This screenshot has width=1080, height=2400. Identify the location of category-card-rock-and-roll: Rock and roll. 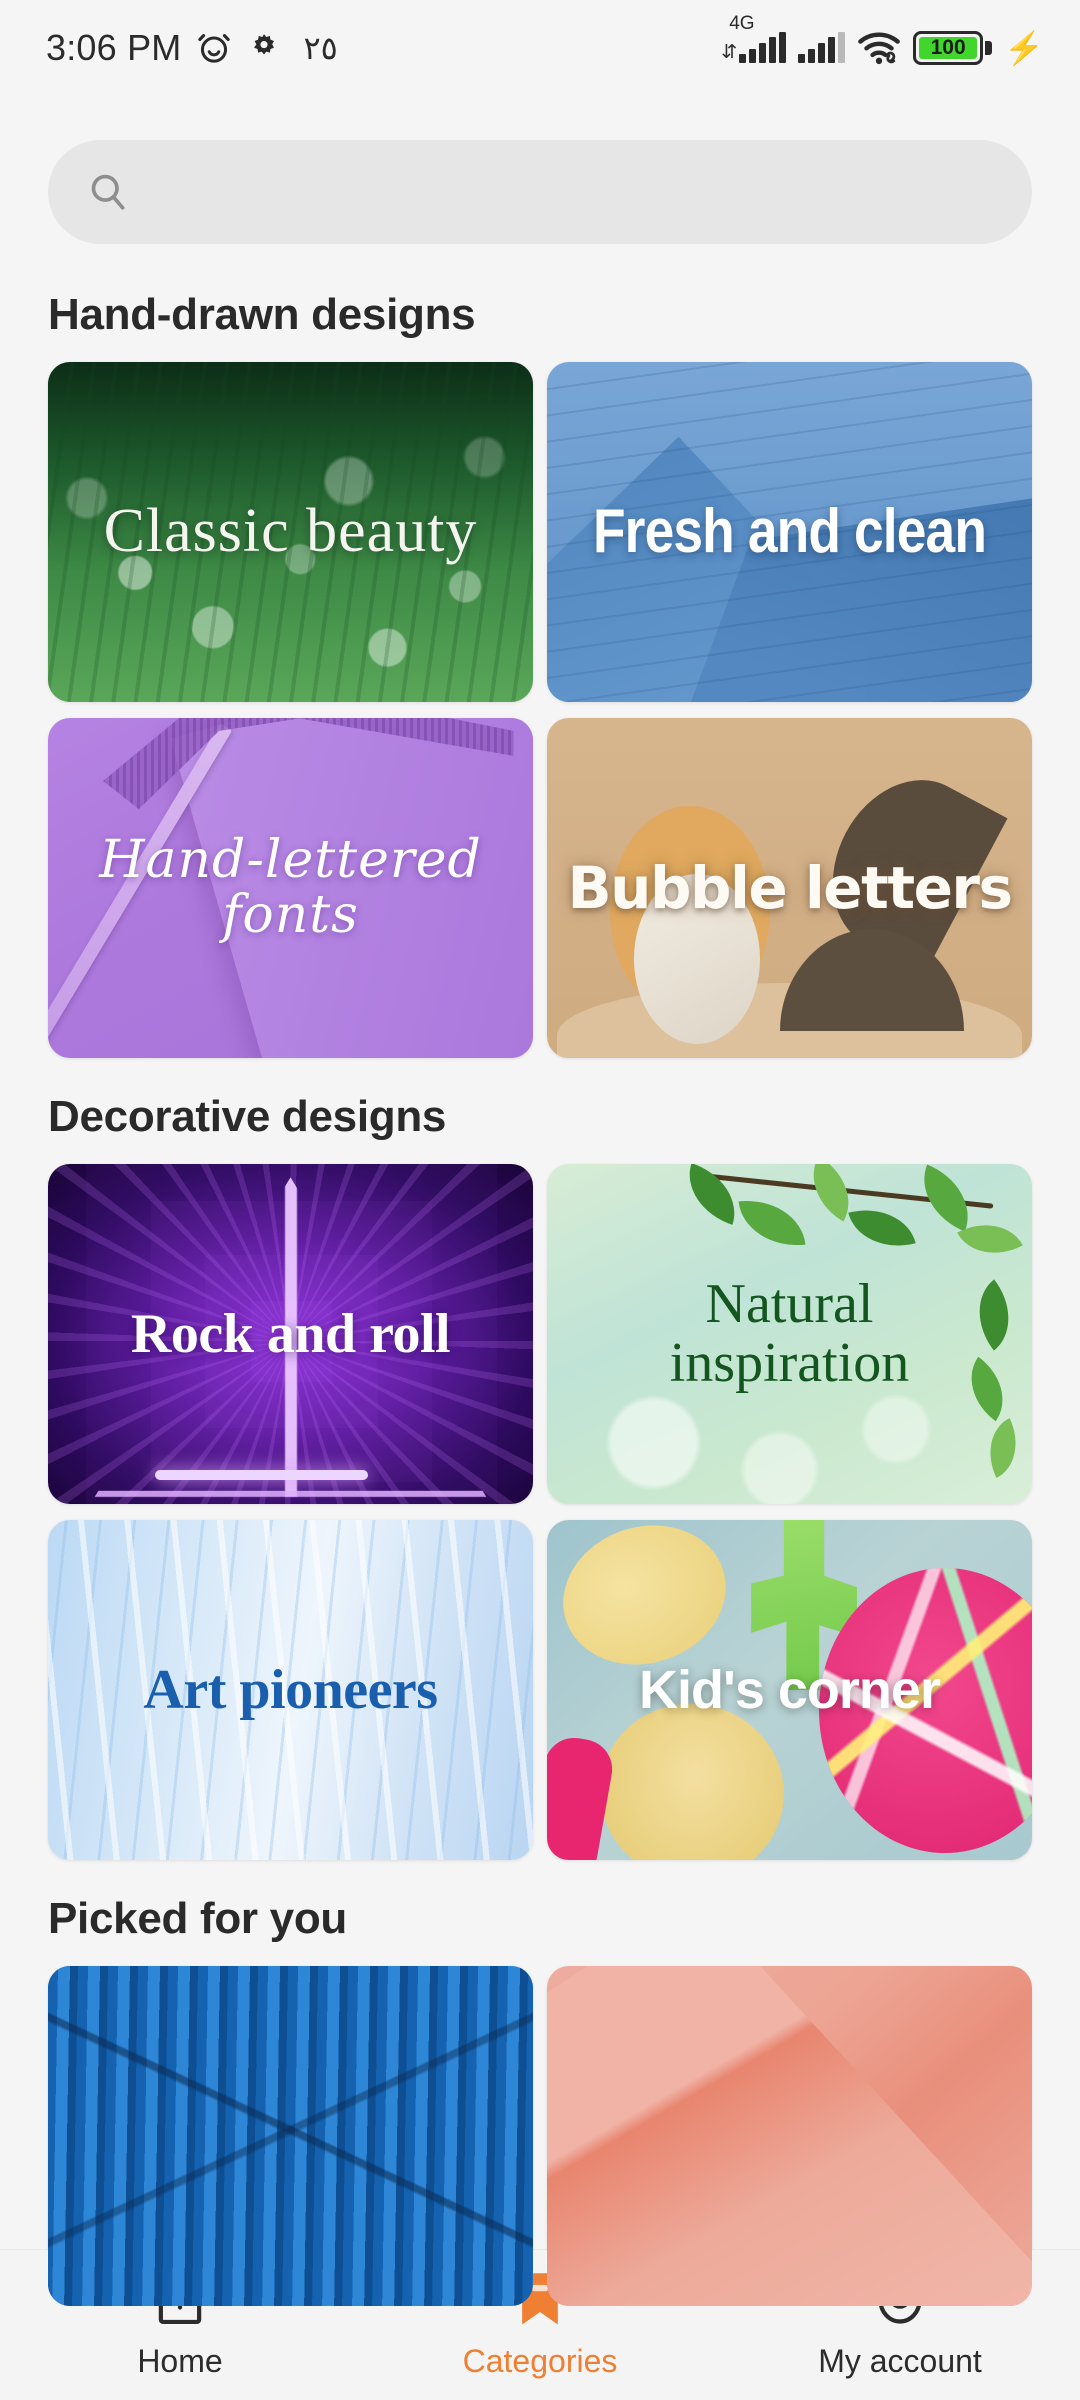
(290, 1334).